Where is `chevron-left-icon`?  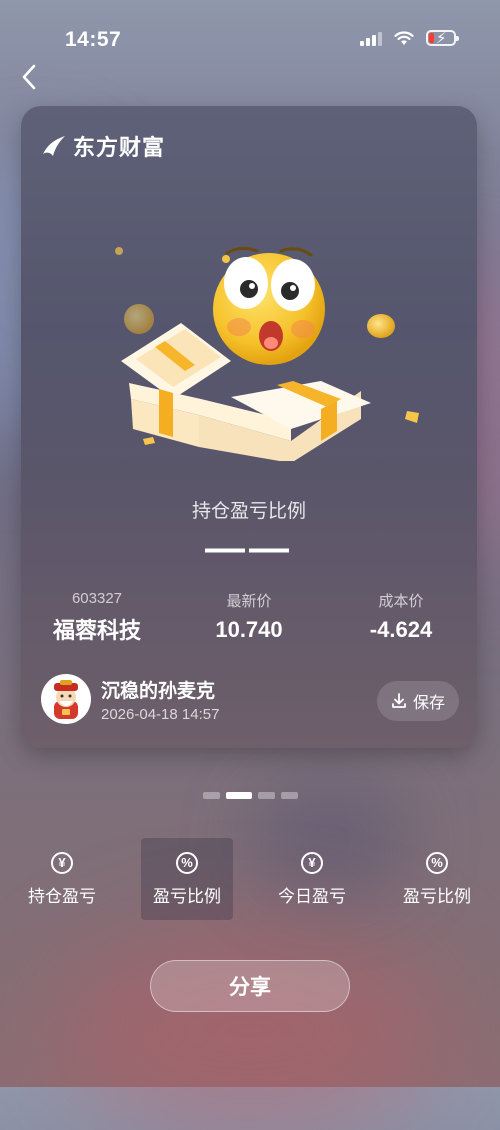 chevron-left-icon is located at coordinates (29, 77).